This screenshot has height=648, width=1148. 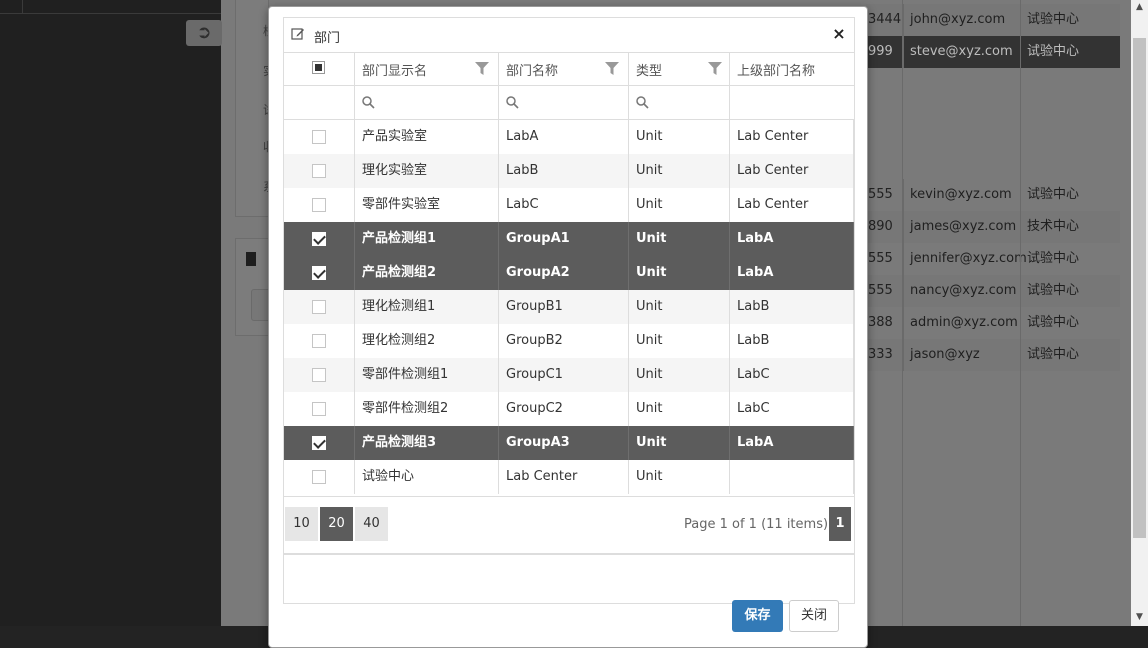 I want to click on email-cell: nancy@xyz.com, so click(x=965, y=291).